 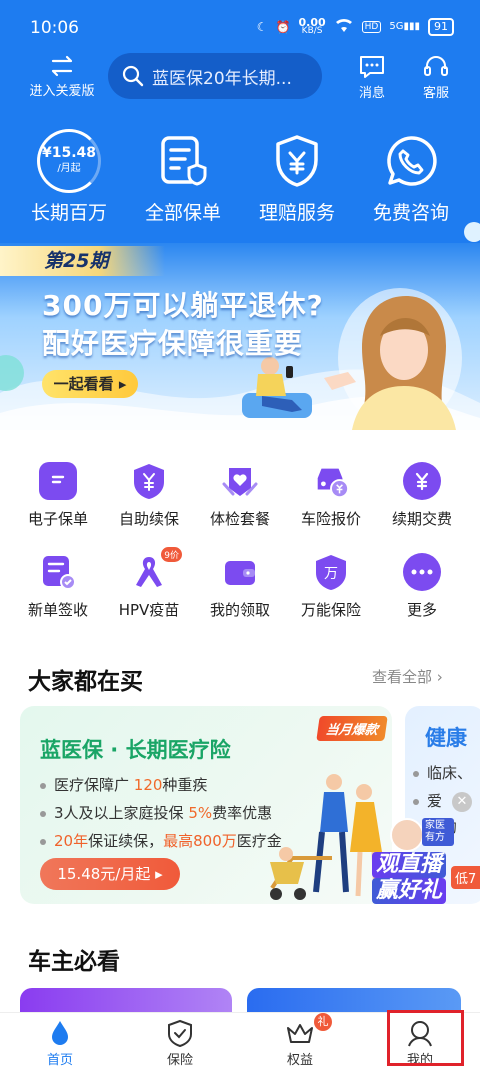 What do you see at coordinates (60, 1033) in the screenshot?
I see `water-drop-icon` at bounding box center [60, 1033].